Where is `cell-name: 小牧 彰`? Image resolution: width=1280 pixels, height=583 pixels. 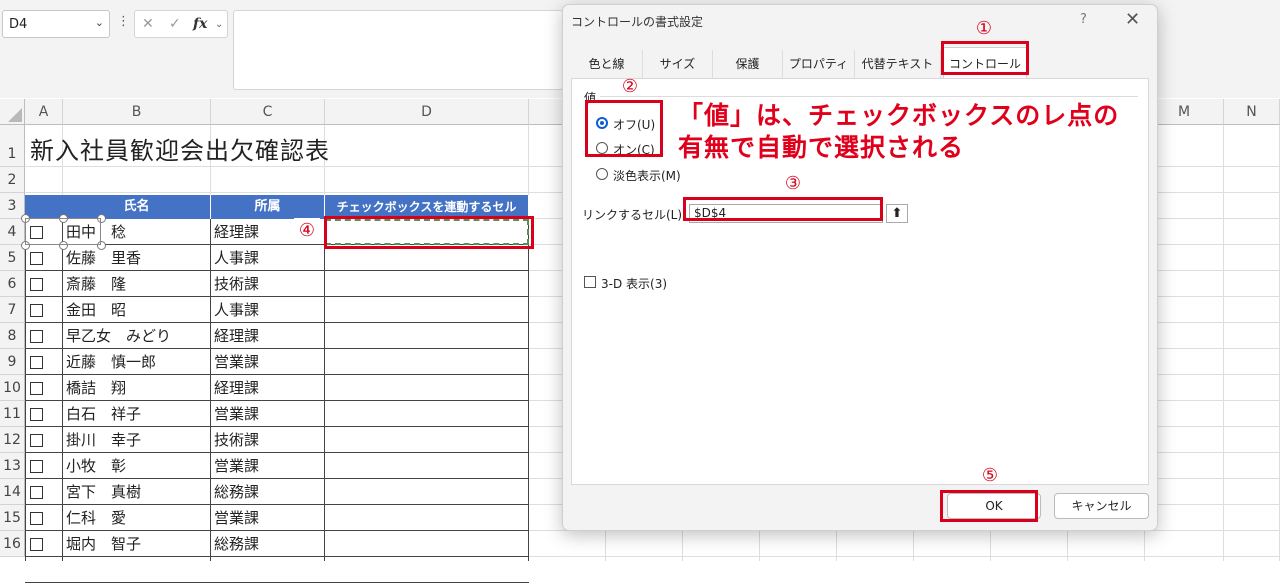
cell-name: 小牧 彰 is located at coordinates (96, 466).